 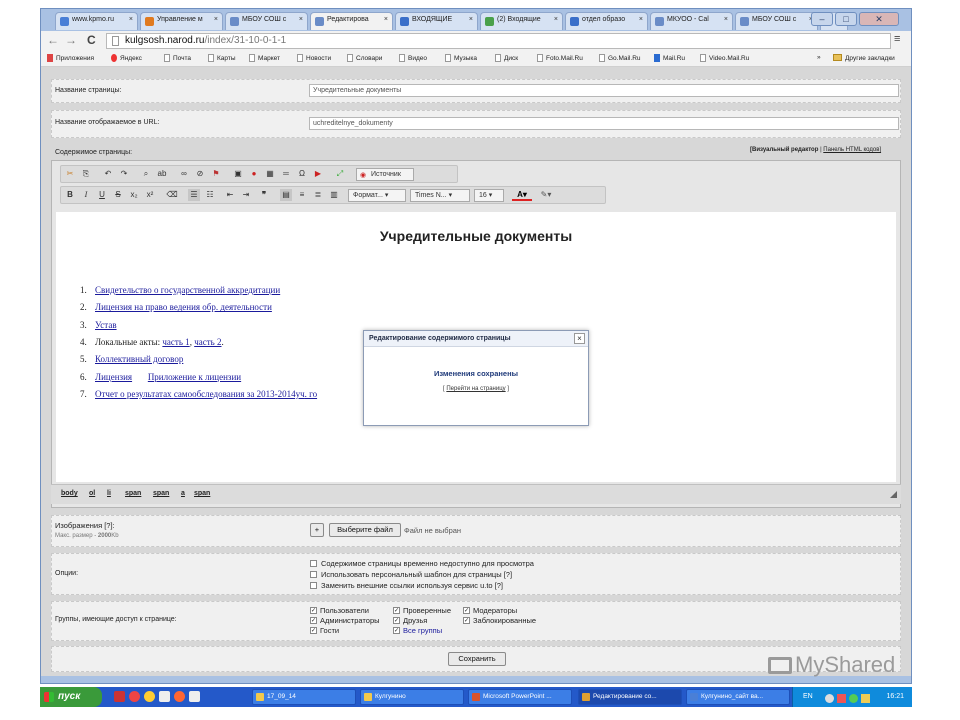 I want to click on choose-file-button: Выберите файл, so click(x=365, y=530).